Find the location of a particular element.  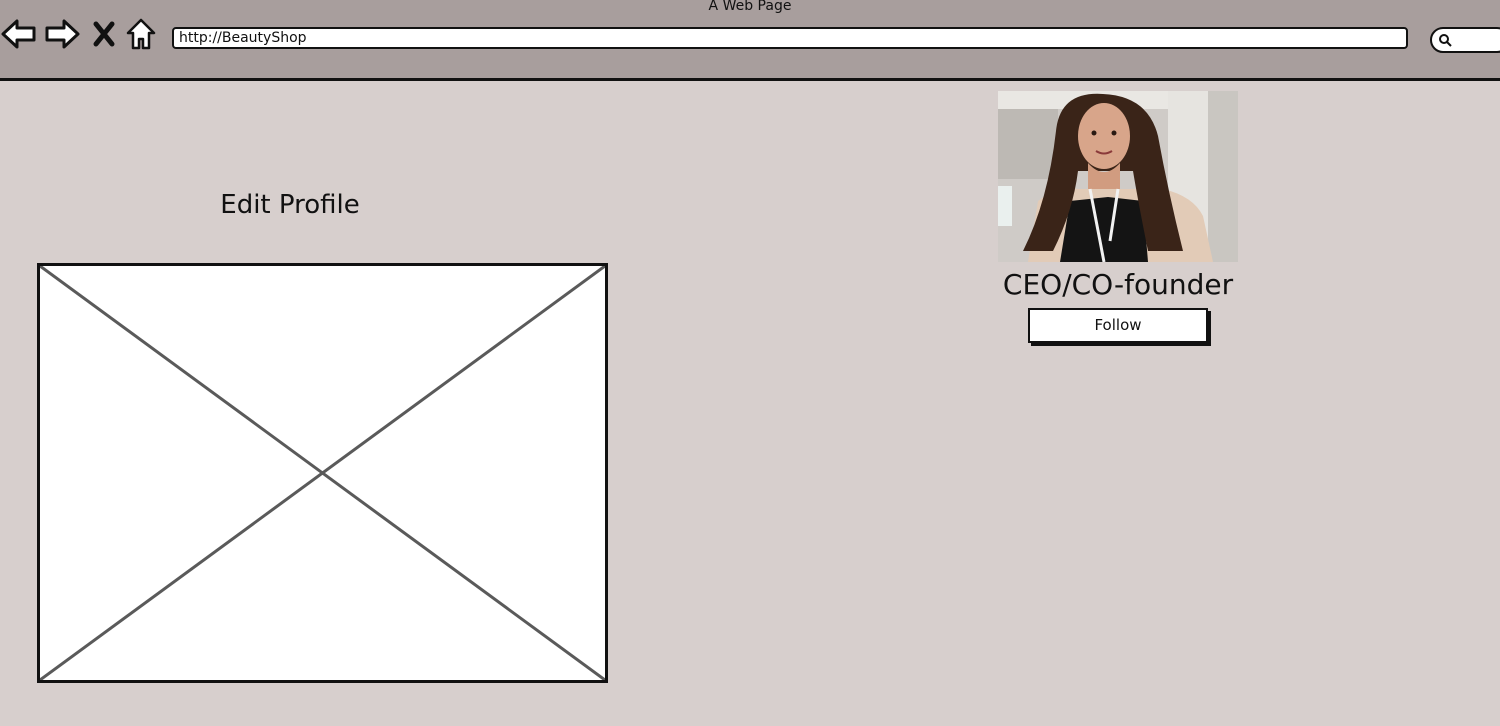

close-icon is located at coordinates (104, 34).